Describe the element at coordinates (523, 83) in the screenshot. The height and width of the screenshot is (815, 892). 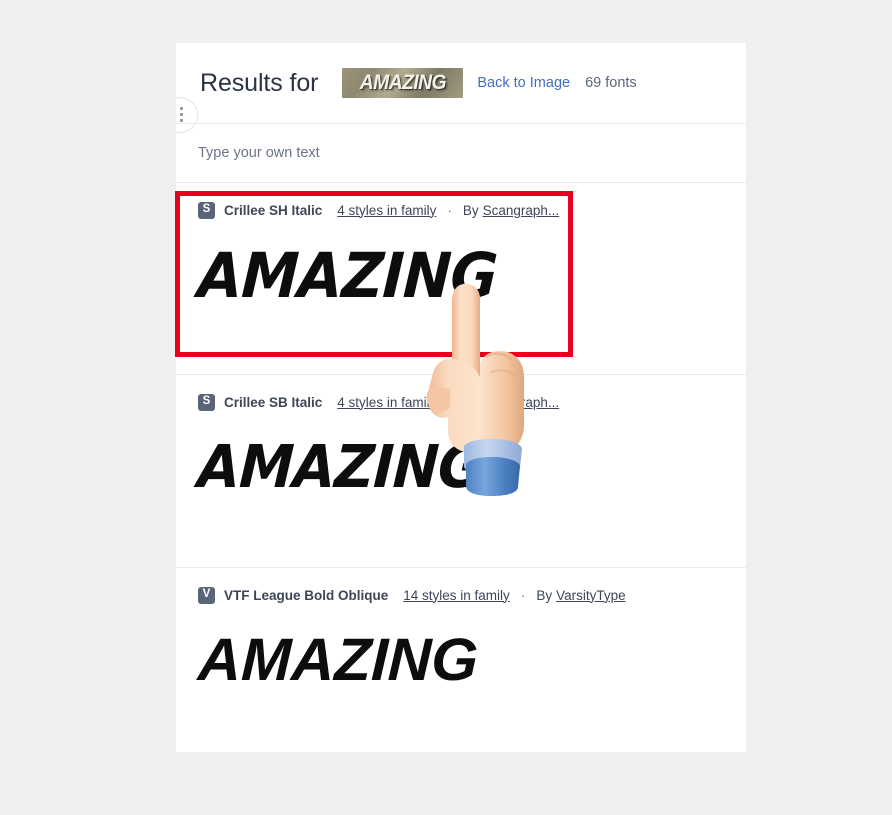
I see `back-to-image-link: Back to Image` at that location.